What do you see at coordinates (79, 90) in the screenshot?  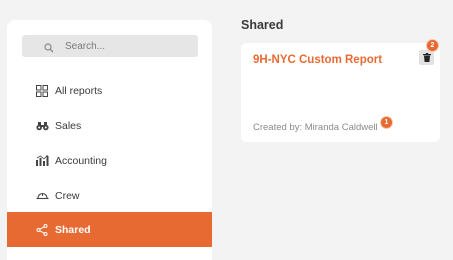 I see `sidebar-item-label: All reports` at bounding box center [79, 90].